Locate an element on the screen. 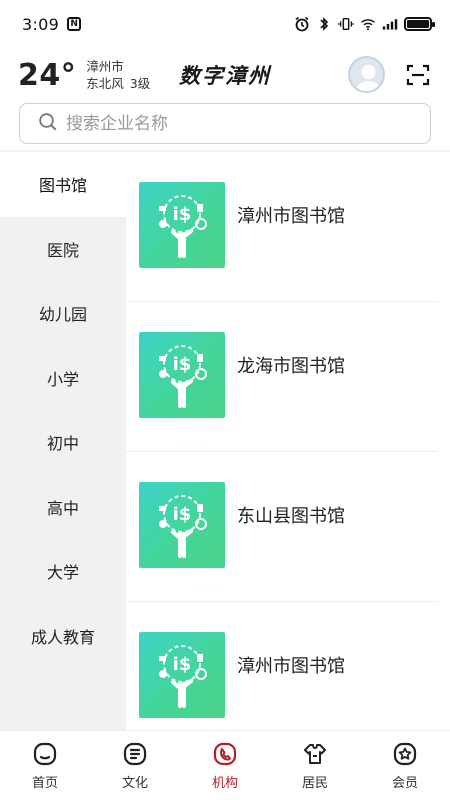 The image size is (450, 800). nav-label: 机构 is located at coordinates (224, 783).